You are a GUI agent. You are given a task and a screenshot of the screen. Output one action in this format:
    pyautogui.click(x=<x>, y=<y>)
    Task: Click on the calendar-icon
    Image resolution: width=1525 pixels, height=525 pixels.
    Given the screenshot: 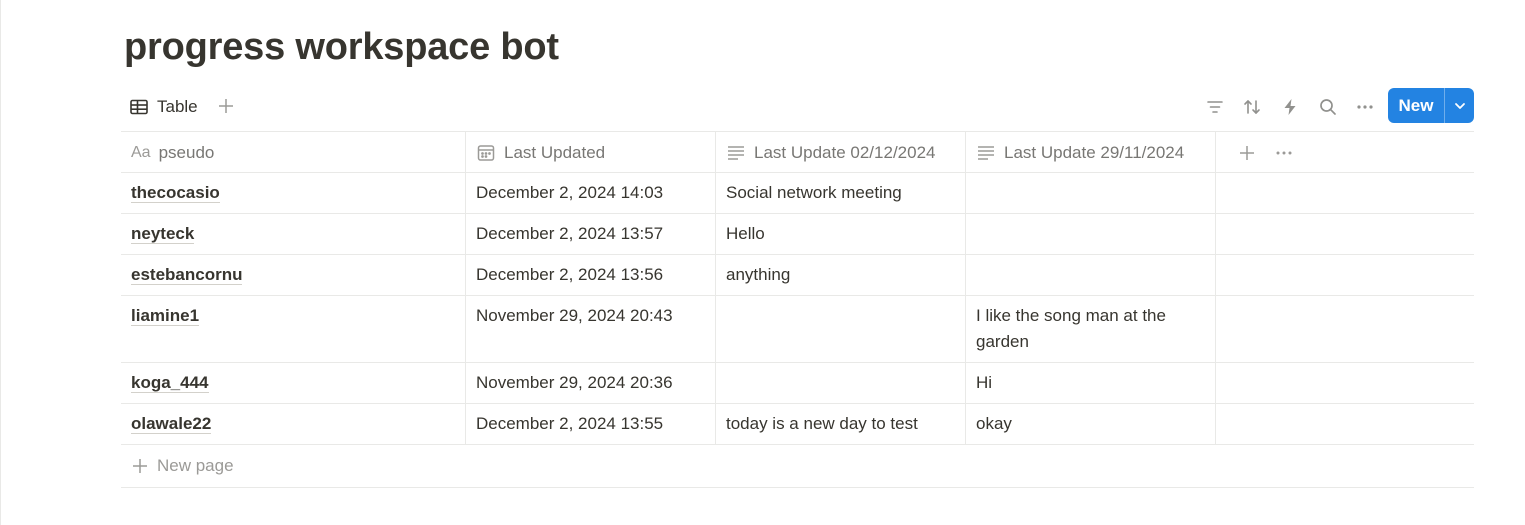 What is the action you would take?
    pyautogui.click(x=486, y=152)
    